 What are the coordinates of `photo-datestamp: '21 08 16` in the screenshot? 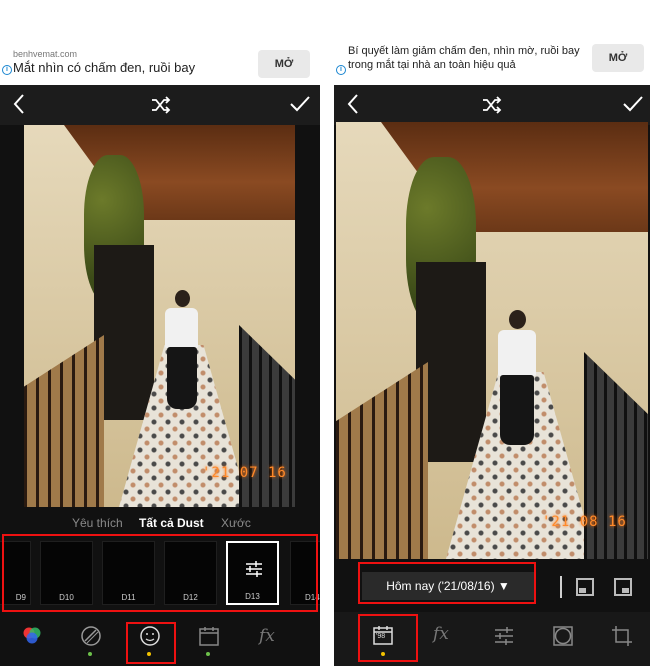 It's located at (584, 522).